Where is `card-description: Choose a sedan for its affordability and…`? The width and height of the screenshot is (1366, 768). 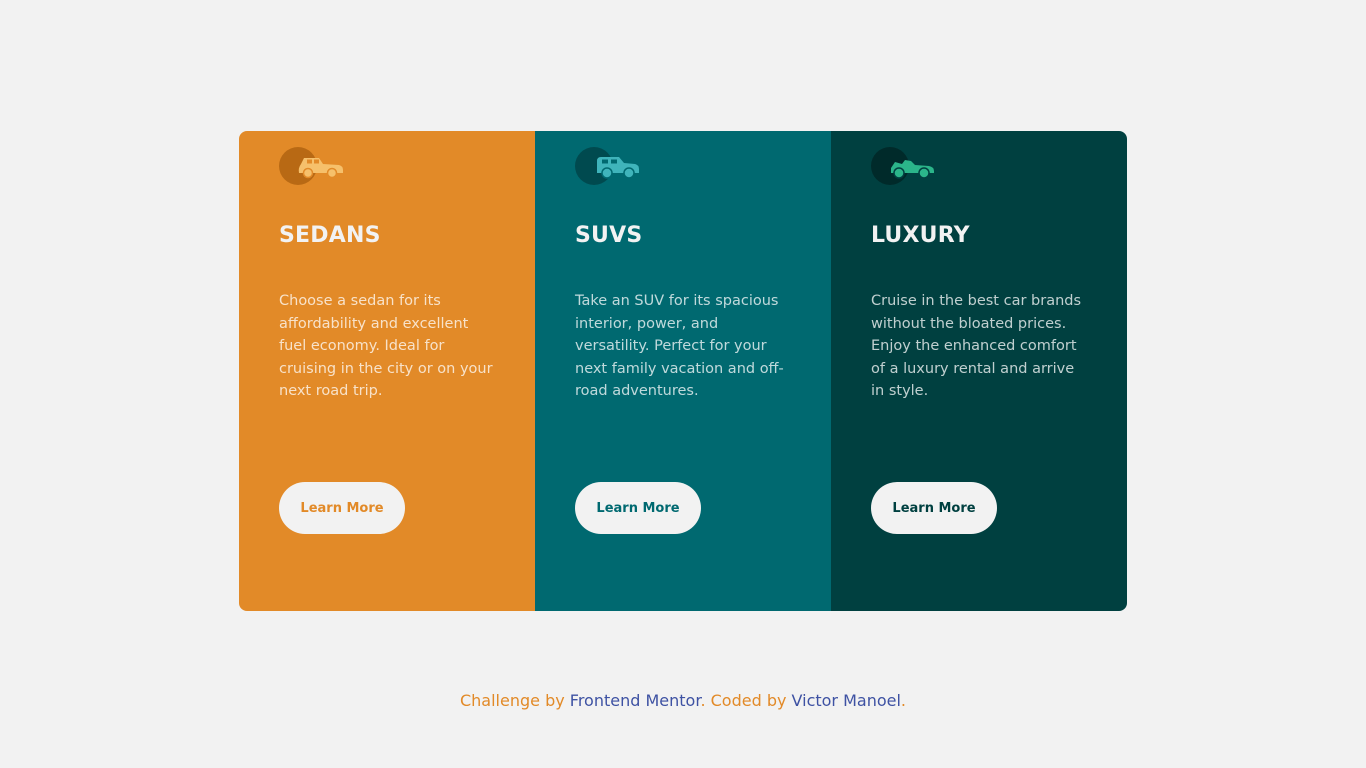
card-description: Choose a sedan for its affordability and… is located at coordinates (386, 346).